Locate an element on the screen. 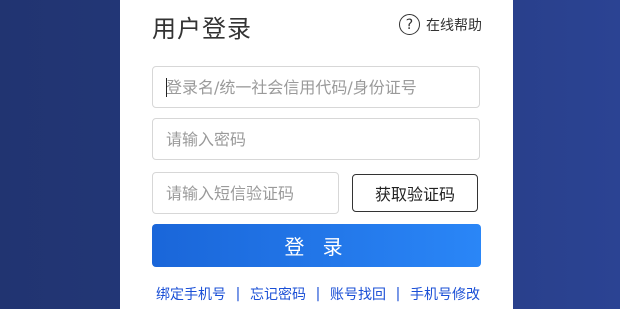 The image size is (620, 309). change-phone-link: 手机号修改 is located at coordinates (445, 294).